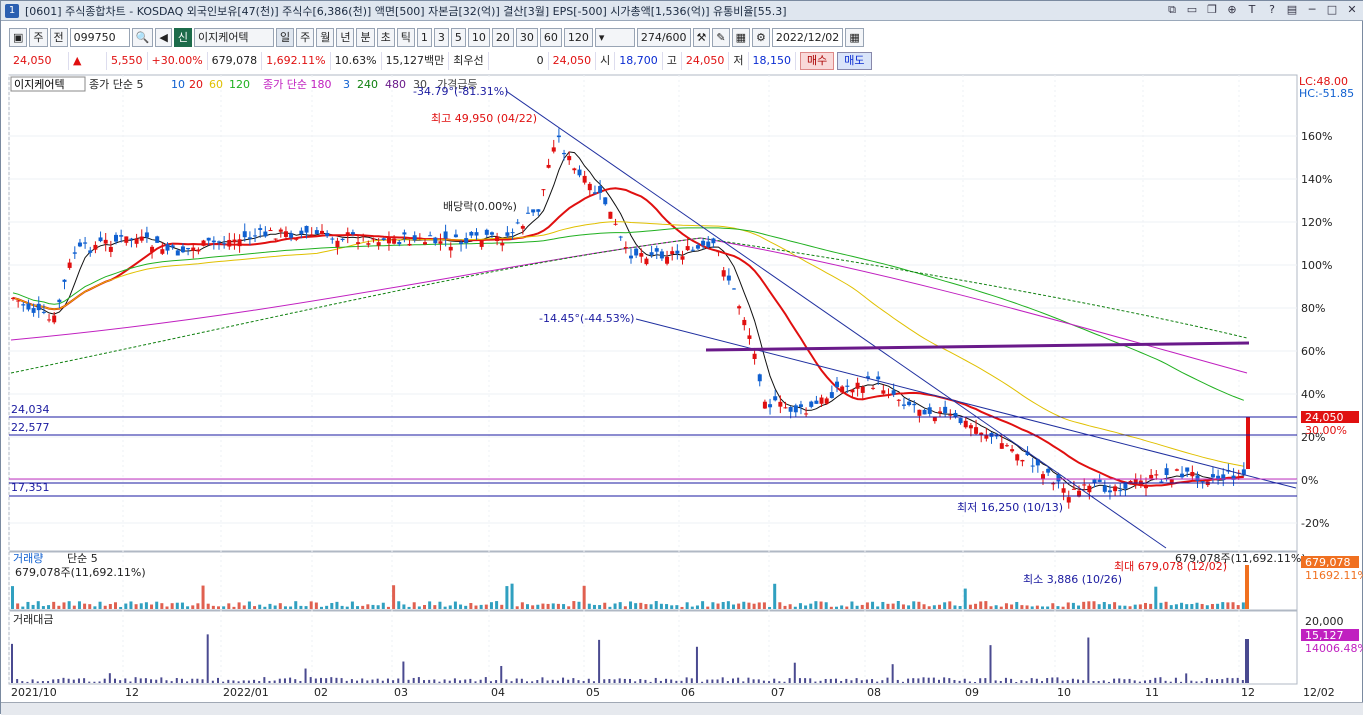  Describe the element at coordinates (18, 37) in the screenshot. I see `layout-icon: ▣` at that location.